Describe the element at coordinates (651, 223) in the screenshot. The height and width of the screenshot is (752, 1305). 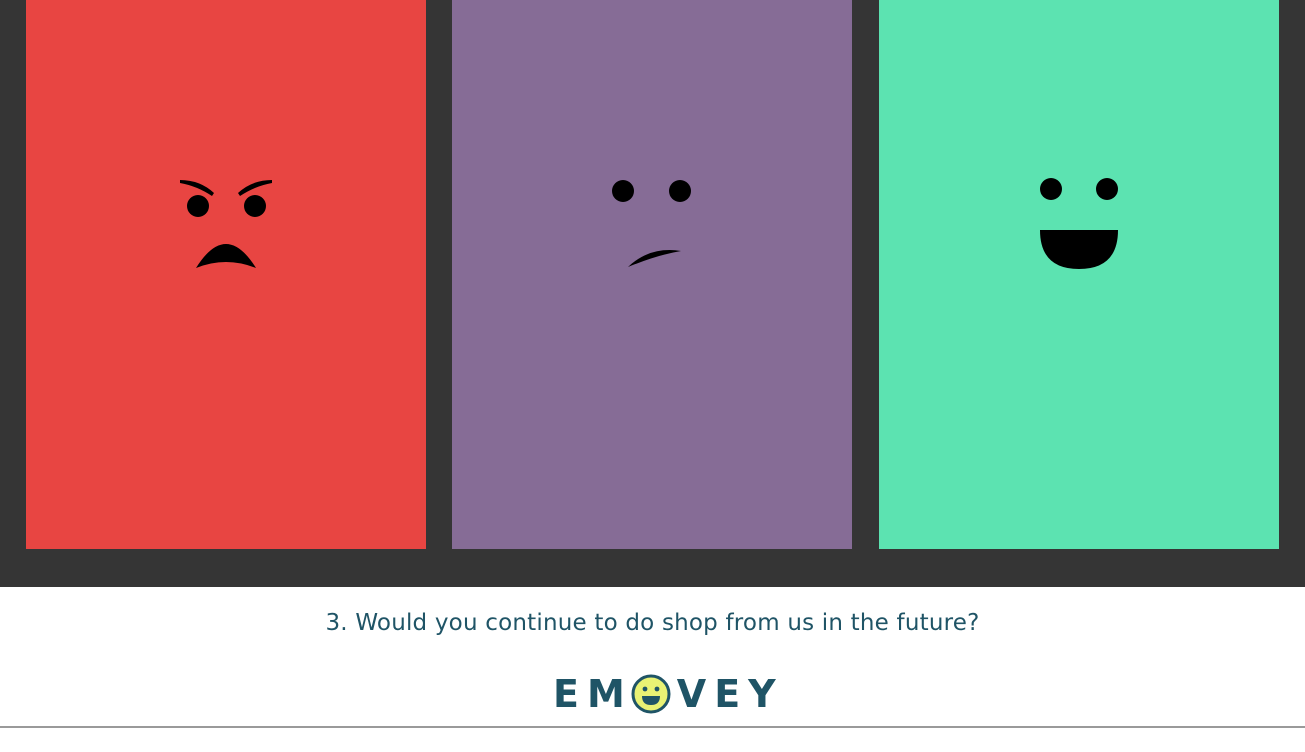
I see `unsure-face-icon` at that location.